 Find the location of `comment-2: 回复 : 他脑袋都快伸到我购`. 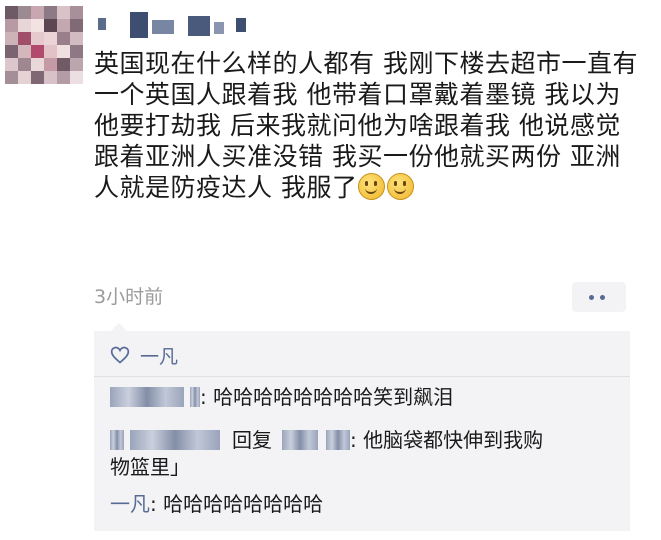

comment-2: 回复 : 他脑袋都快伸到我购 is located at coordinates (326, 440).